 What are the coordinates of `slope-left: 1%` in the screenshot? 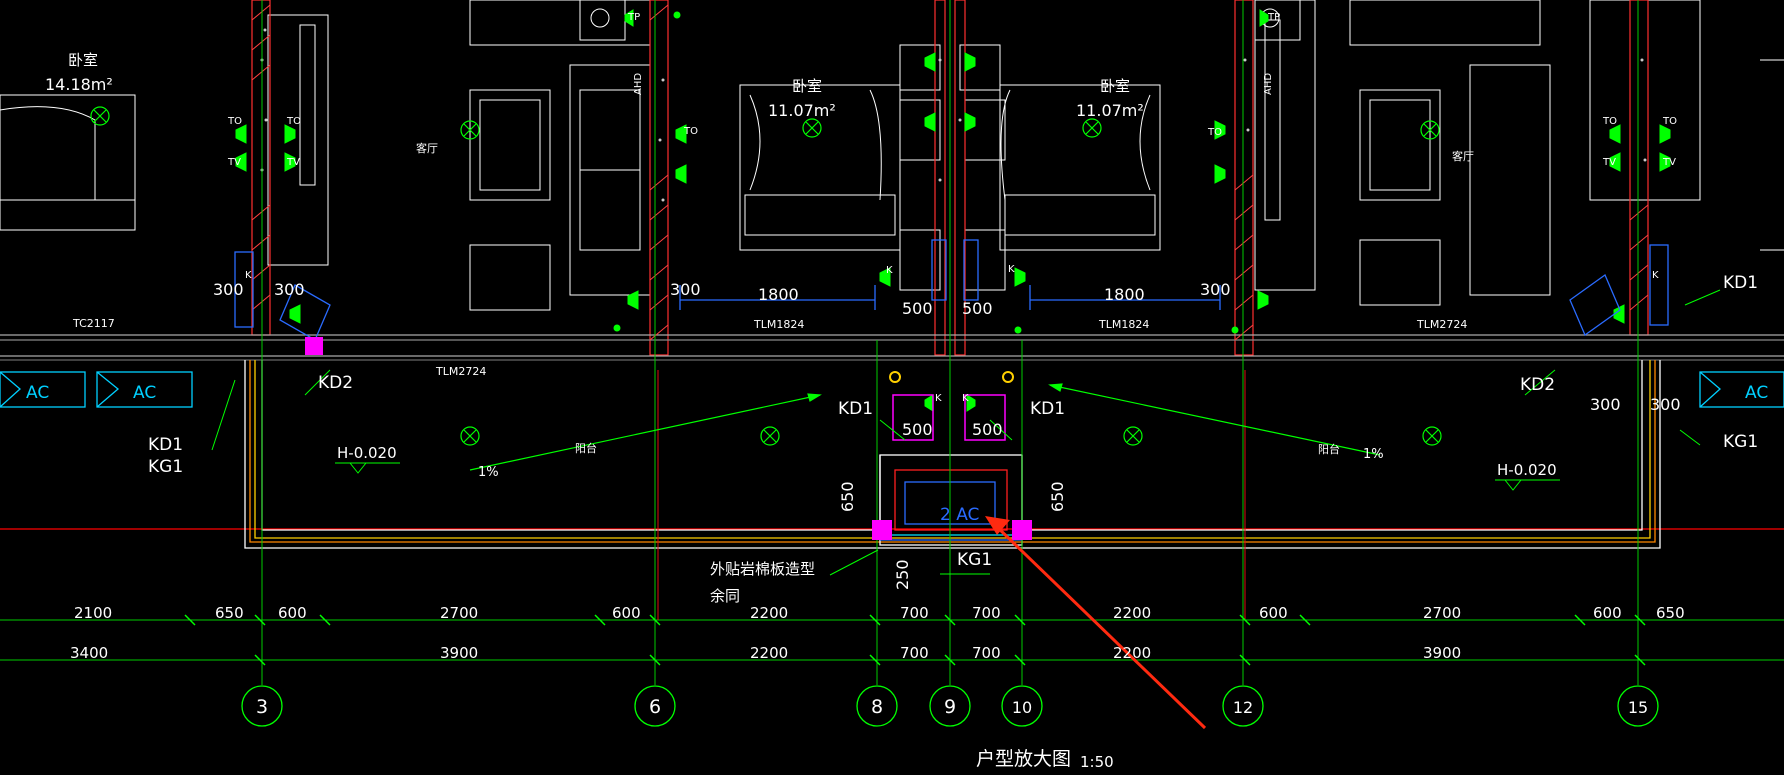 It's located at (488, 472).